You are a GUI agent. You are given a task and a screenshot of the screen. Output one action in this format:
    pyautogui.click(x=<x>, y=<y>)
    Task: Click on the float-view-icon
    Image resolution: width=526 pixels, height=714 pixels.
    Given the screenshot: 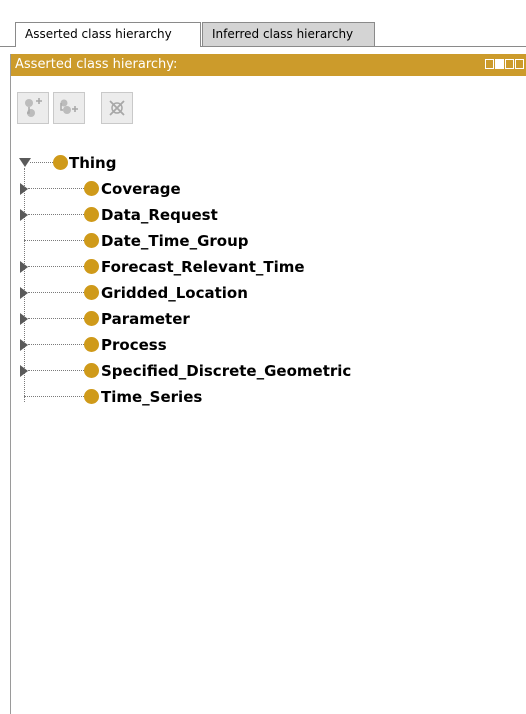 What is the action you would take?
    pyautogui.click(x=509, y=64)
    